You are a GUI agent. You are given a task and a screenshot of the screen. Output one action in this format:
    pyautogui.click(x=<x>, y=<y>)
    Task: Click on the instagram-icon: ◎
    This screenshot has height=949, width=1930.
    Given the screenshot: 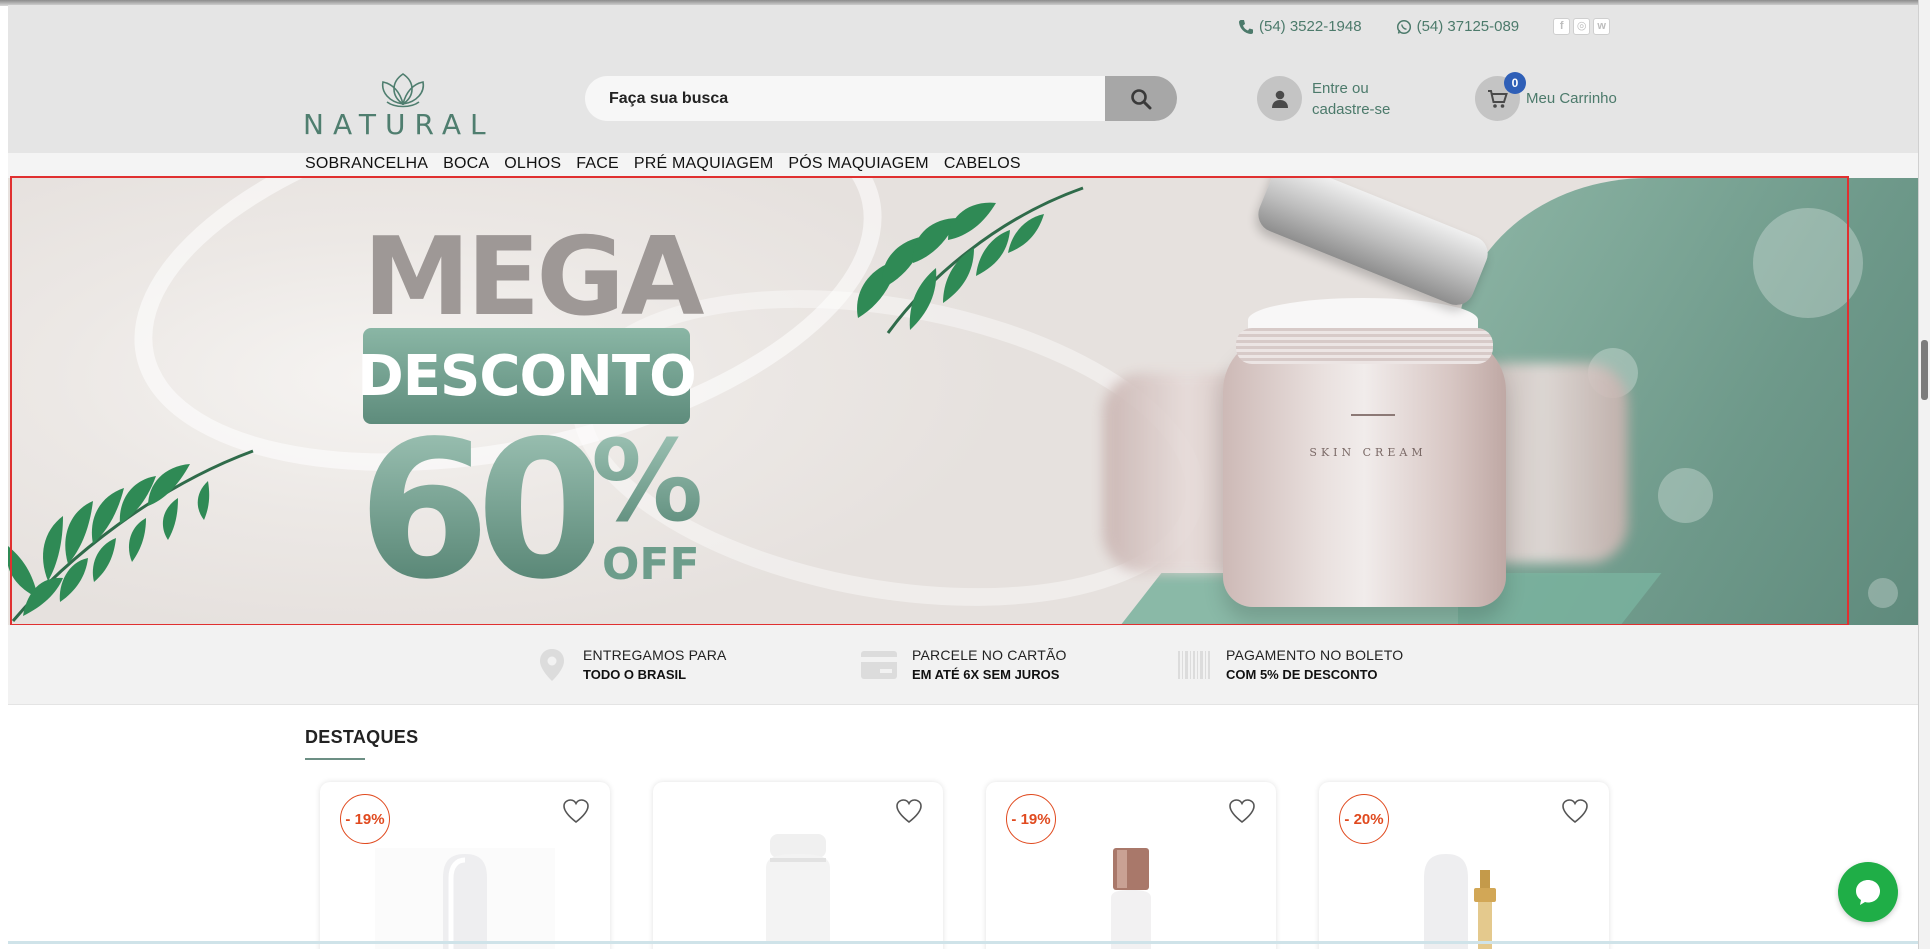 What is the action you would take?
    pyautogui.click(x=1582, y=26)
    